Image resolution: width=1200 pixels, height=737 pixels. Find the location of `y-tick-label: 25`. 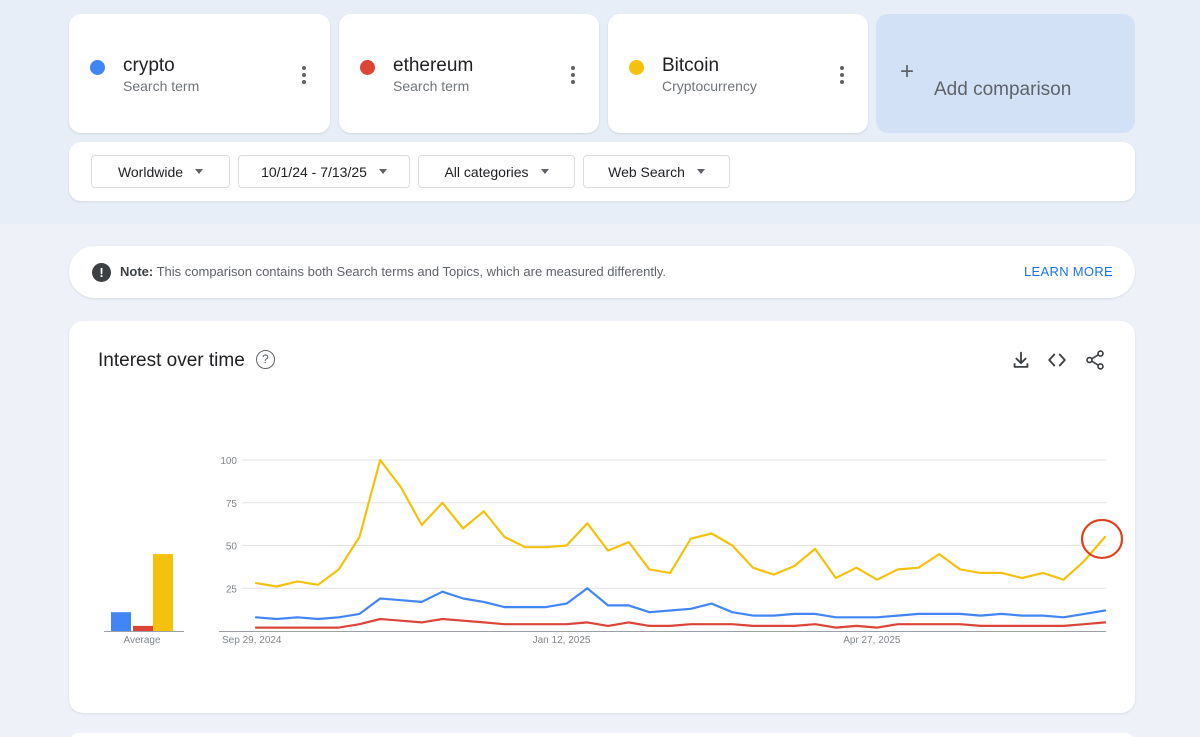

y-tick-label: 25 is located at coordinates (232, 589).